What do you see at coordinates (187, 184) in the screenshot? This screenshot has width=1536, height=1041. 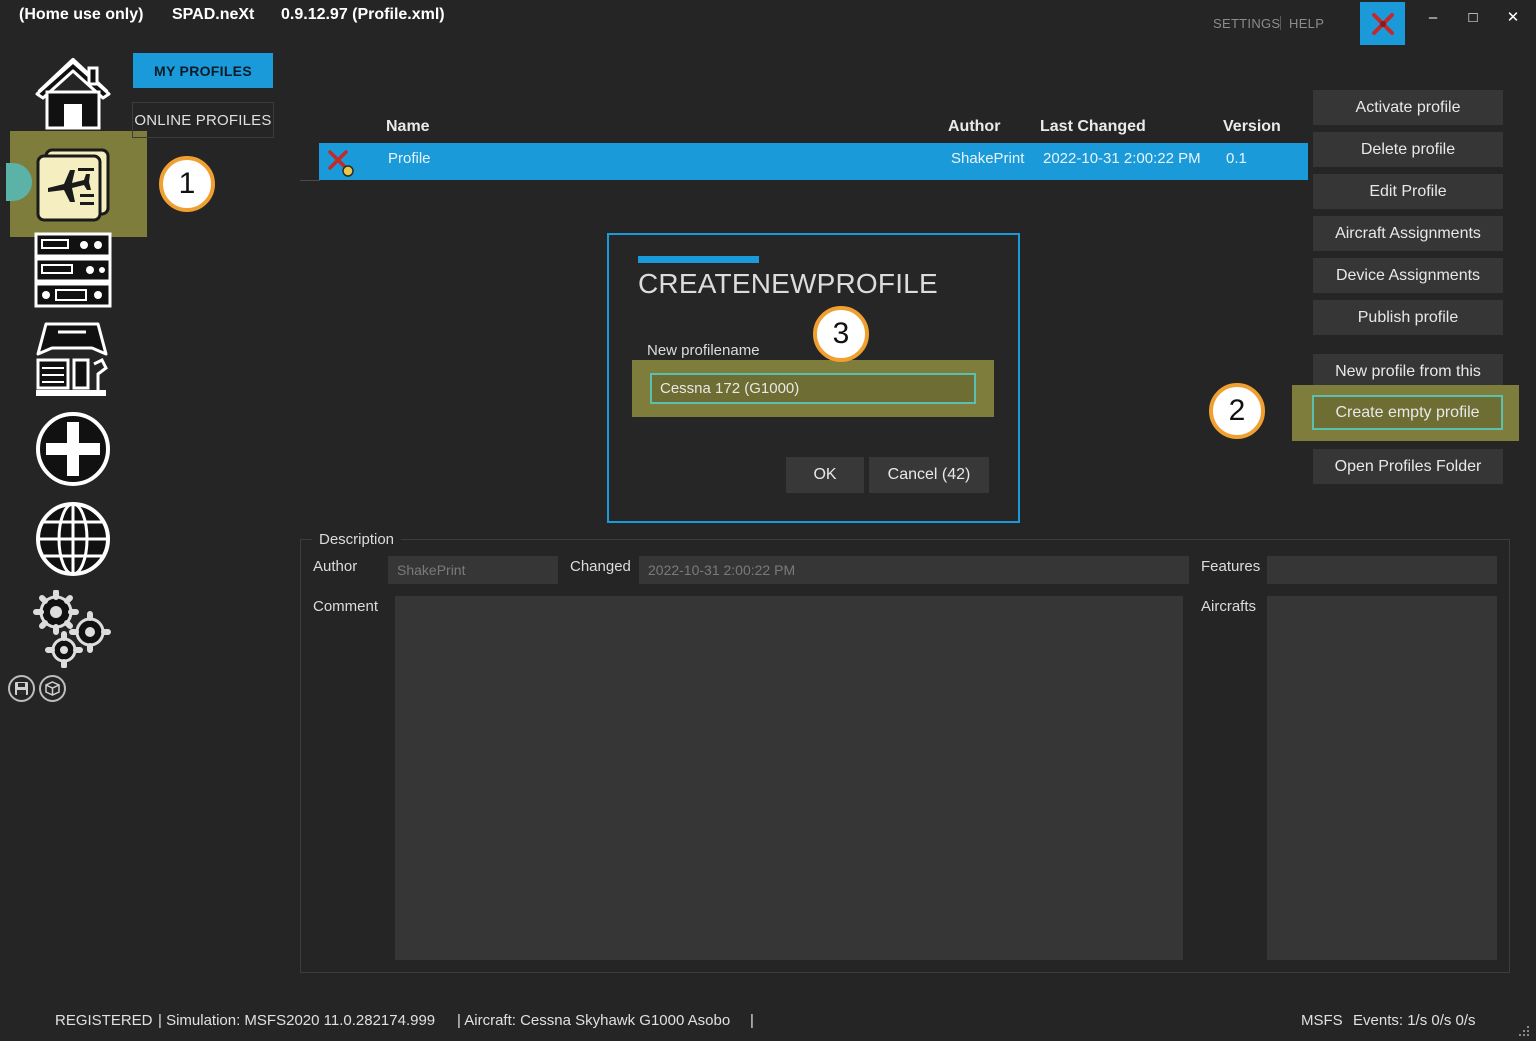 I see `callout-step-1: 1` at bounding box center [187, 184].